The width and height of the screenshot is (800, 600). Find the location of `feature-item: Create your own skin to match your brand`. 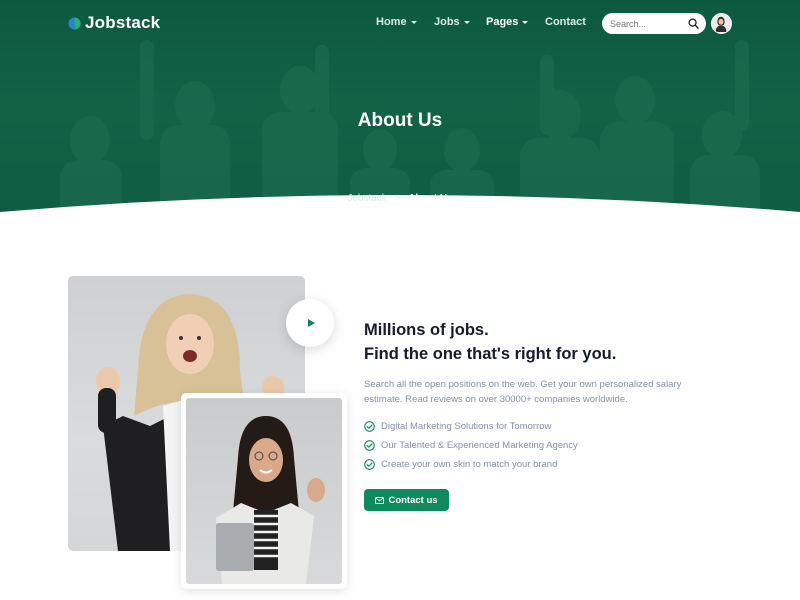

feature-item: Create your own skin to match your brand is located at coordinates (471, 464).